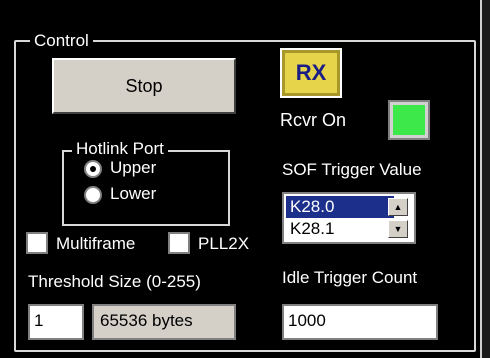 The width and height of the screenshot is (490, 358). I want to click on multiframe-label: Multiframe, so click(95, 244).